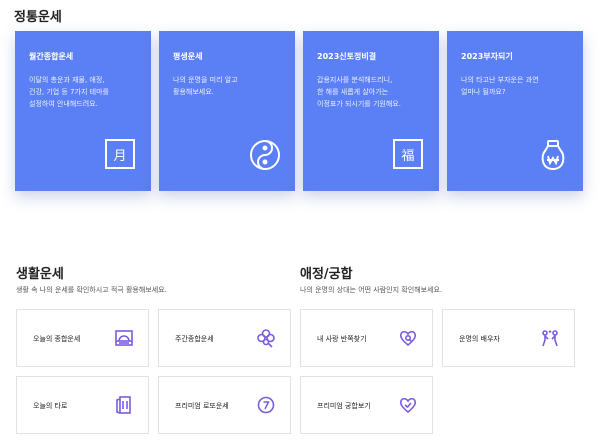  I want to click on heart-search-icon, so click(408, 338).